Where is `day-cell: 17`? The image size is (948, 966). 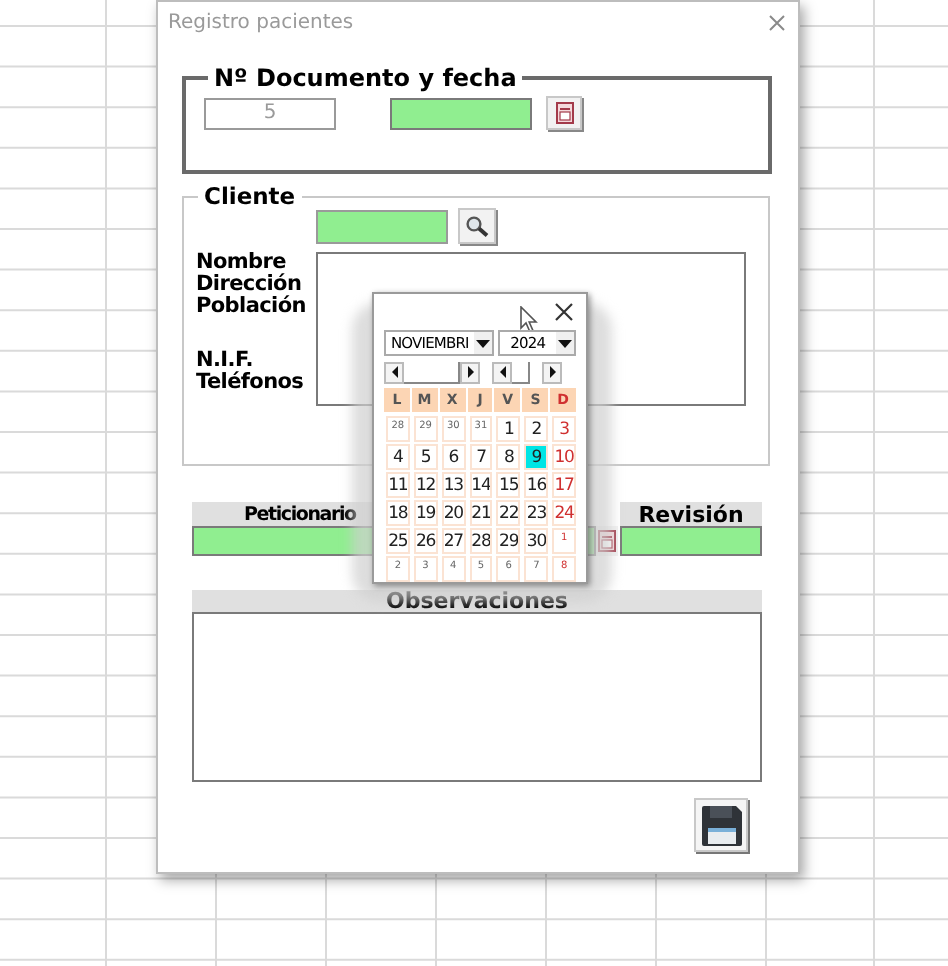
day-cell: 17 is located at coordinates (564, 484).